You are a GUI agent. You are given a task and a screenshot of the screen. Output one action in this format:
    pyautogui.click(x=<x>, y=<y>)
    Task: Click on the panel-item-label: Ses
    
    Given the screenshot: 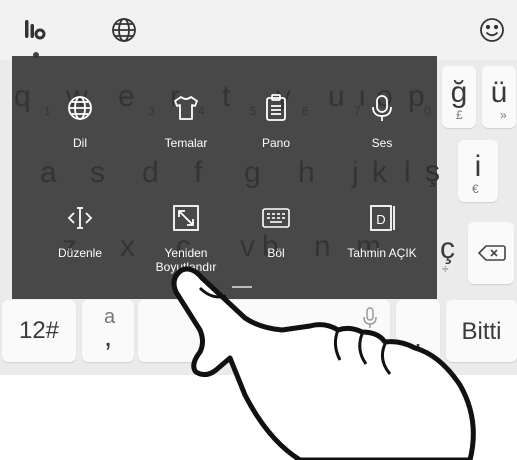 What is the action you would take?
    pyautogui.click(x=382, y=143)
    